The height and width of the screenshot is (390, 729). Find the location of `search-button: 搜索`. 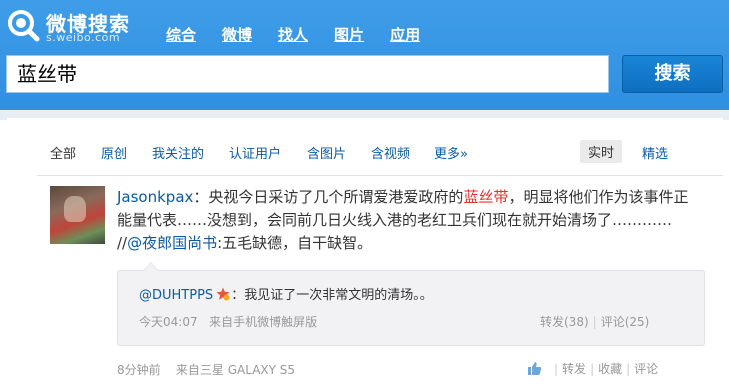

search-button: 搜索 is located at coordinates (672, 74).